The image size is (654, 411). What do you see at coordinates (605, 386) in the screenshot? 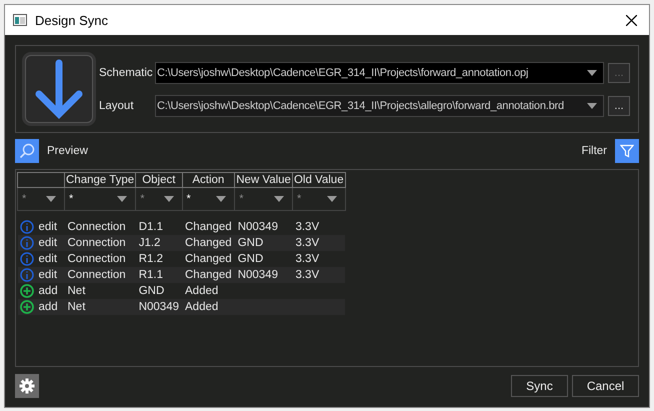
I see `cancel-button: Cancel` at bounding box center [605, 386].